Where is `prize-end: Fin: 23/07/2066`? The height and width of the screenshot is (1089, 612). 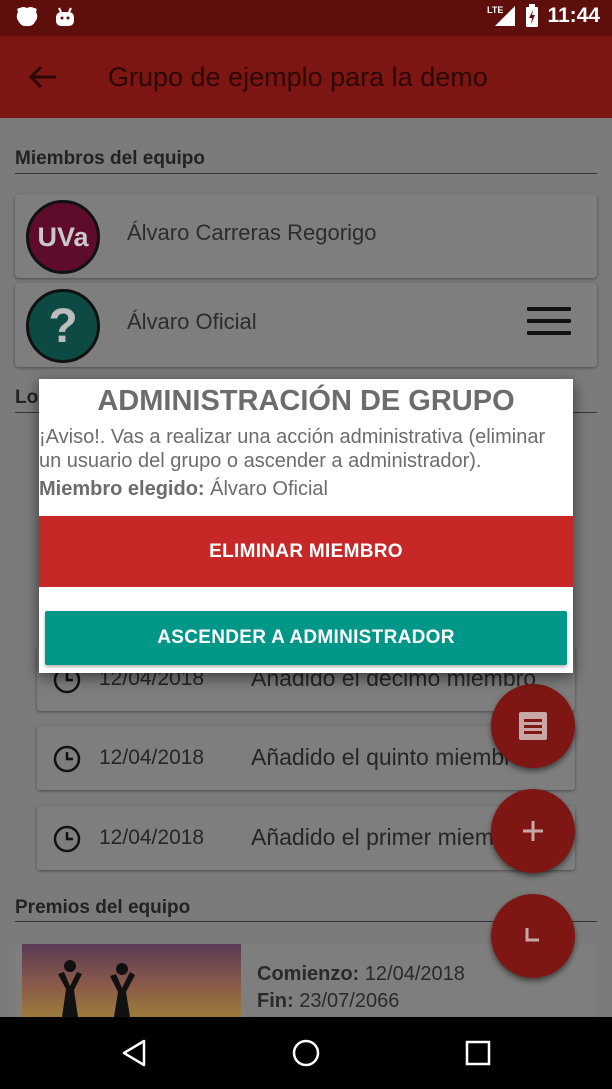 prize-end: Fin: 23/07/2066 is located at coordinates (328, 1001).